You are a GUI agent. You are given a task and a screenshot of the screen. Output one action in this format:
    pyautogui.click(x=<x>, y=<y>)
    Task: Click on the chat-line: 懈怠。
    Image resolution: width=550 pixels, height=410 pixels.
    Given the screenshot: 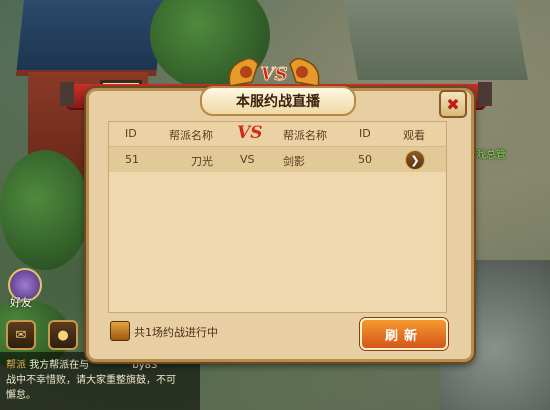 What is the action you would take?
    pyautogui.click(x=21, y=395)
    